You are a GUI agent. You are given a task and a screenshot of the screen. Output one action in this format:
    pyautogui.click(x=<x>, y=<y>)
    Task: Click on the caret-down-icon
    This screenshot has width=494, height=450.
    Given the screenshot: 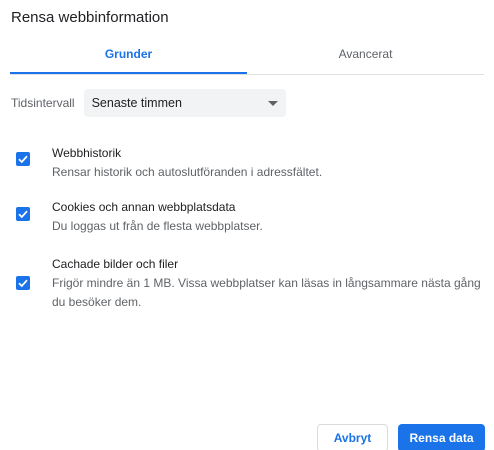 What is the action you would take?
    pyautogui.click(x=272, y=103)
    